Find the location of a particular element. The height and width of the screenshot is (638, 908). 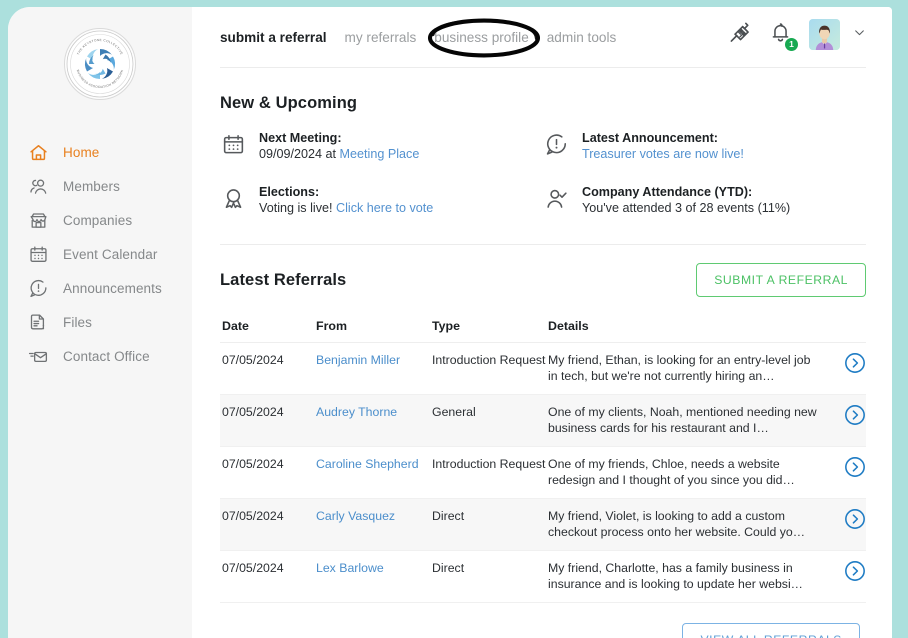

column-header-date: Date is located at coordinates (268, 331).